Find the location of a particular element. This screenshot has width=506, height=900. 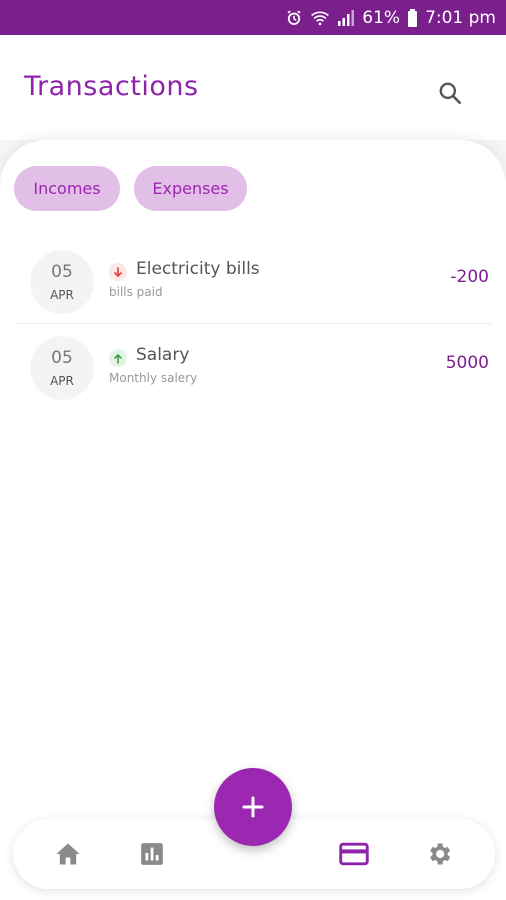

bar-chart-icon is located at coordinates (152, 854).